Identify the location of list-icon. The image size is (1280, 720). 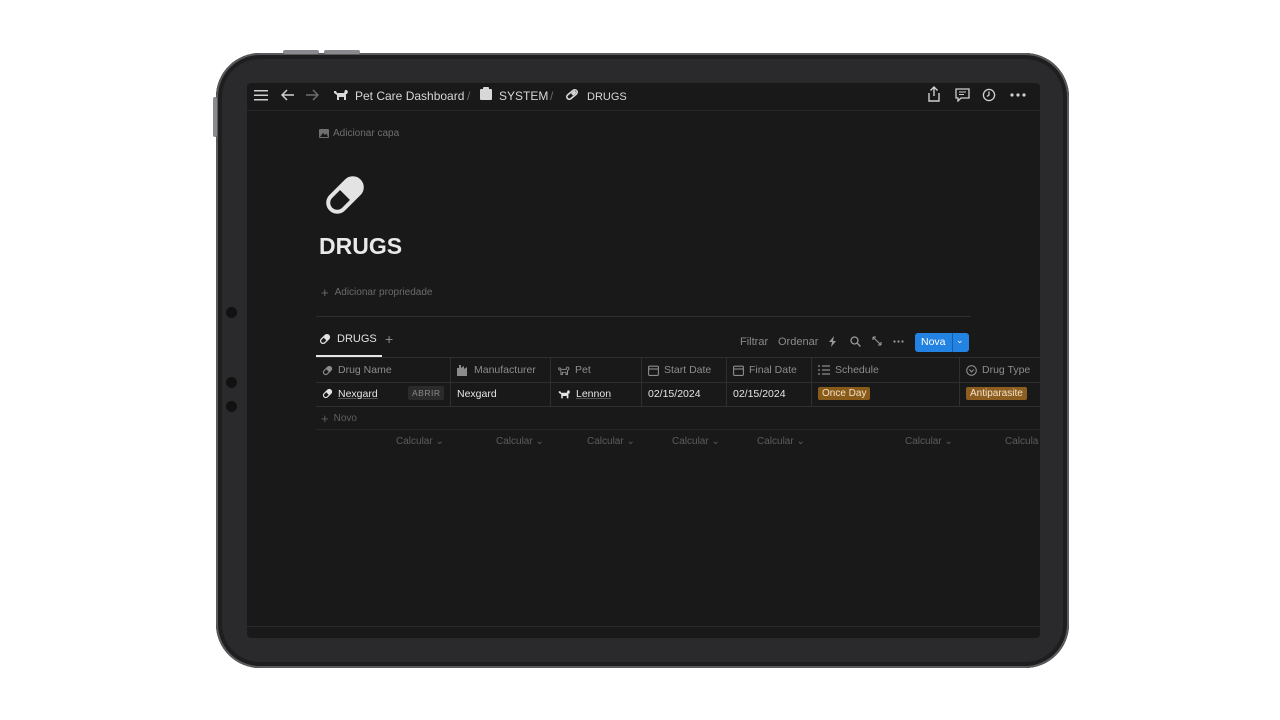
(824, 370).